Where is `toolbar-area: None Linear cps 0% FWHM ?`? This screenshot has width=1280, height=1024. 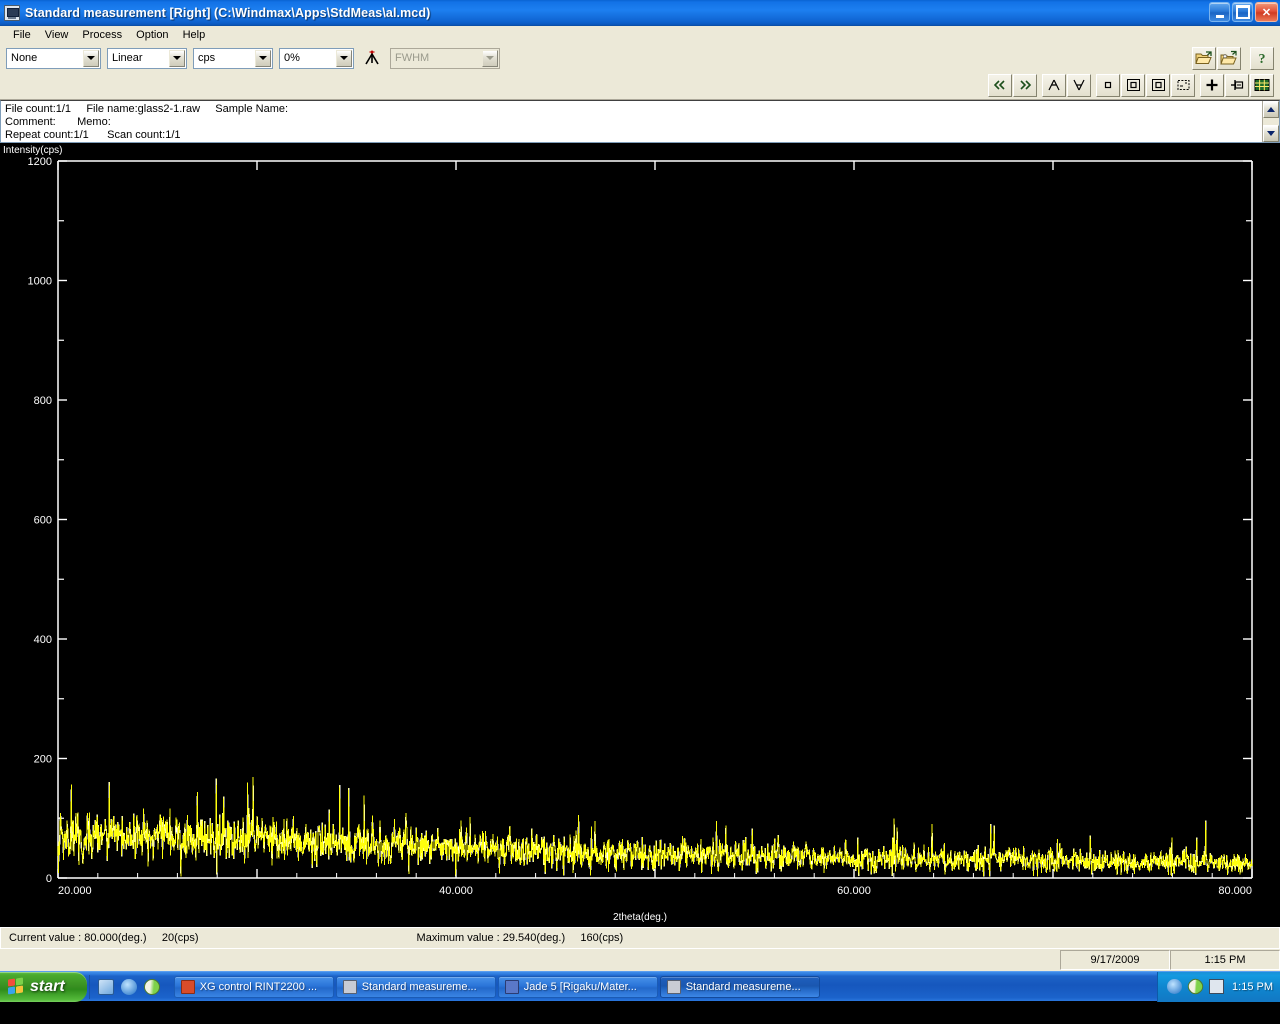
toolbar-area: None Linear cps 0% FWHM ? is located at coordinates (640, 72).